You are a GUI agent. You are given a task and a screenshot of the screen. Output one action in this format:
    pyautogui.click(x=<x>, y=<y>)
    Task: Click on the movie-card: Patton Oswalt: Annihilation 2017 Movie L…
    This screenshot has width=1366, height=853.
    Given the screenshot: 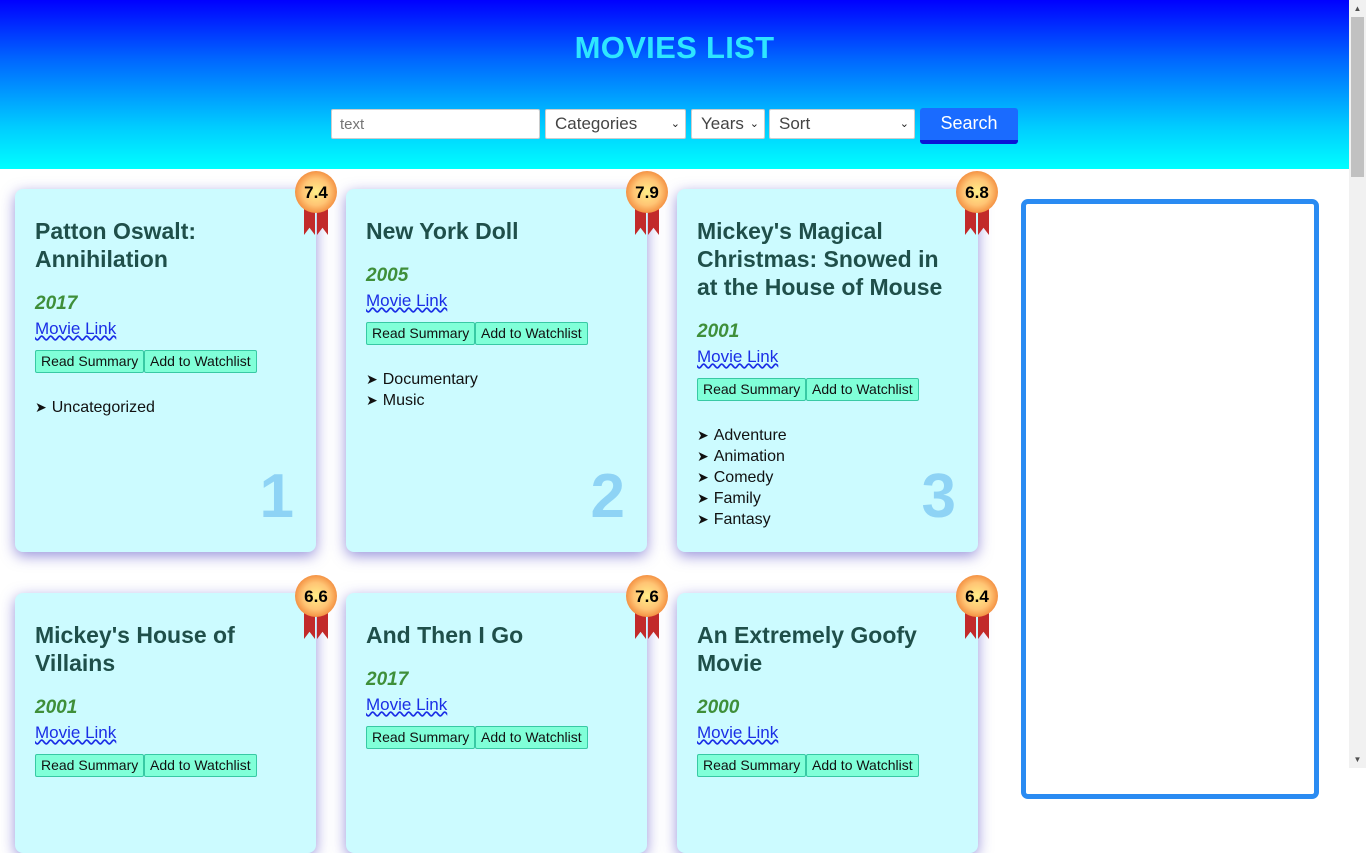 What is the action you would take?
    pyautogui.click(x=165, y=370)
    